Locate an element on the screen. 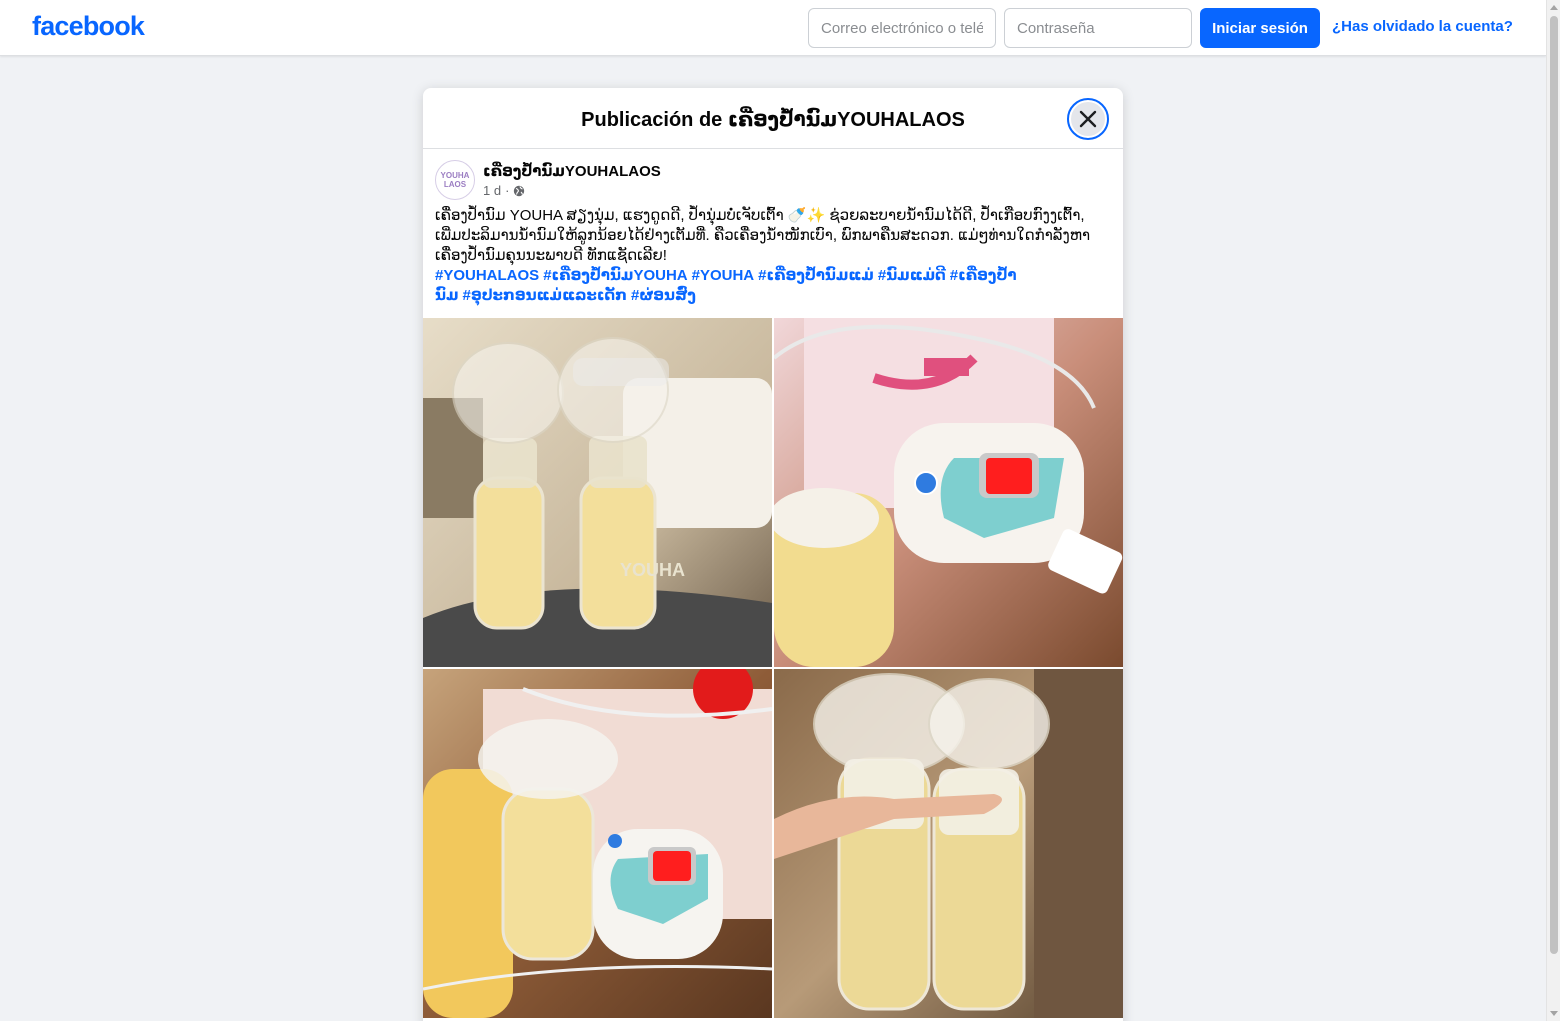 The image size is (1560, 1021). login-button: Iniciar sesión is located at coordinates (1260, 28).